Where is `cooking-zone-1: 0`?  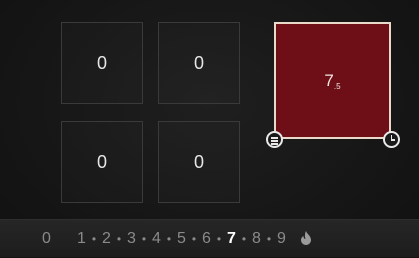
cooking-zone-1: 0 is located at coordinates (102, 63).